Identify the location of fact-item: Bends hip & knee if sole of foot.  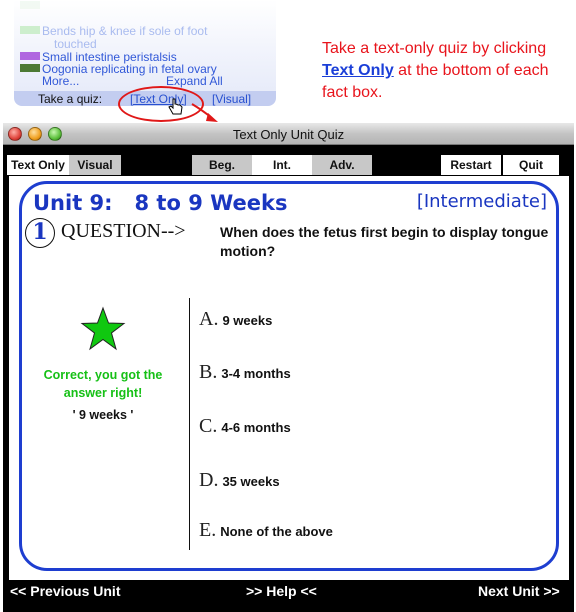
(113, 31).